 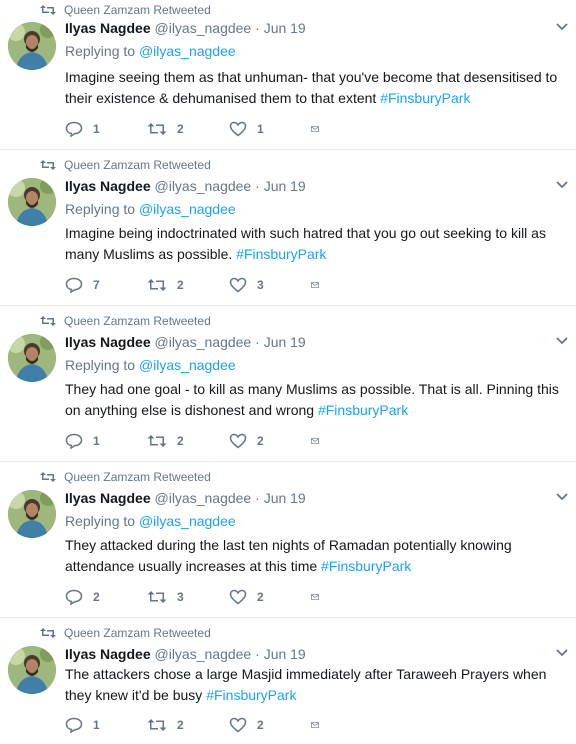 I want to click on retweeted-by-label: Queen Zamzam Retweeted, so click(x=137, y=321).